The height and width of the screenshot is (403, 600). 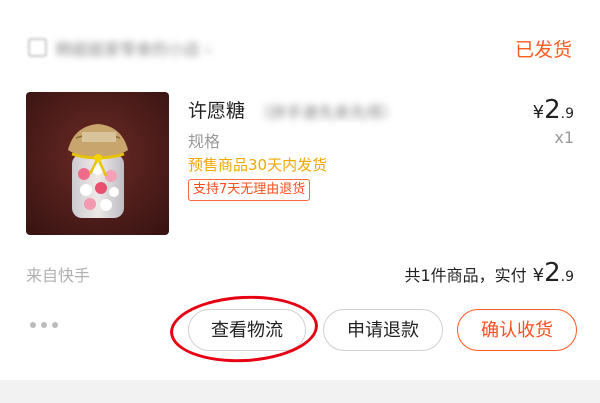 I want to click on candy-jar-image, so click(x=97, y=163).